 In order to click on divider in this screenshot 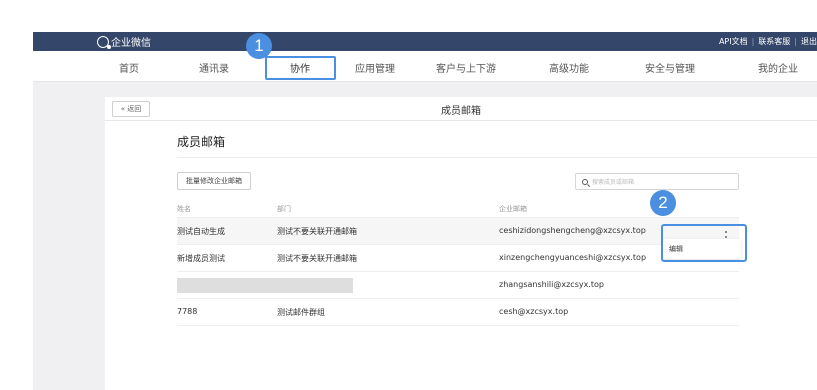, I will do `click(497, 157)`.